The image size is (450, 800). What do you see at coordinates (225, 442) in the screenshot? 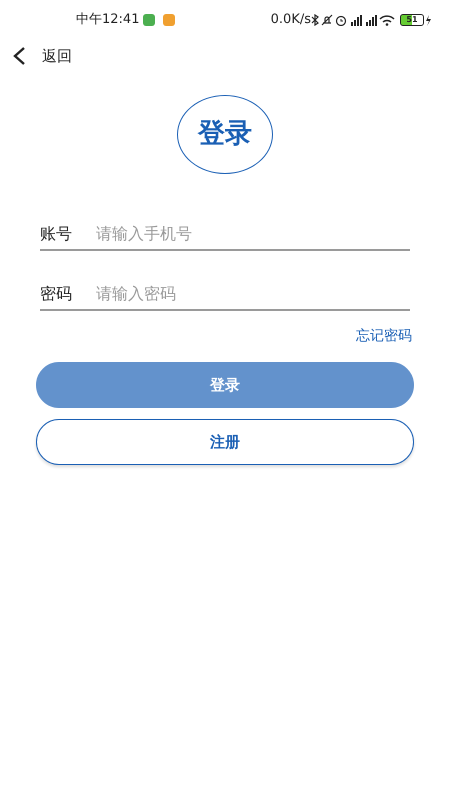
I see `register-button: 注册` at bounding box center [225, 442].